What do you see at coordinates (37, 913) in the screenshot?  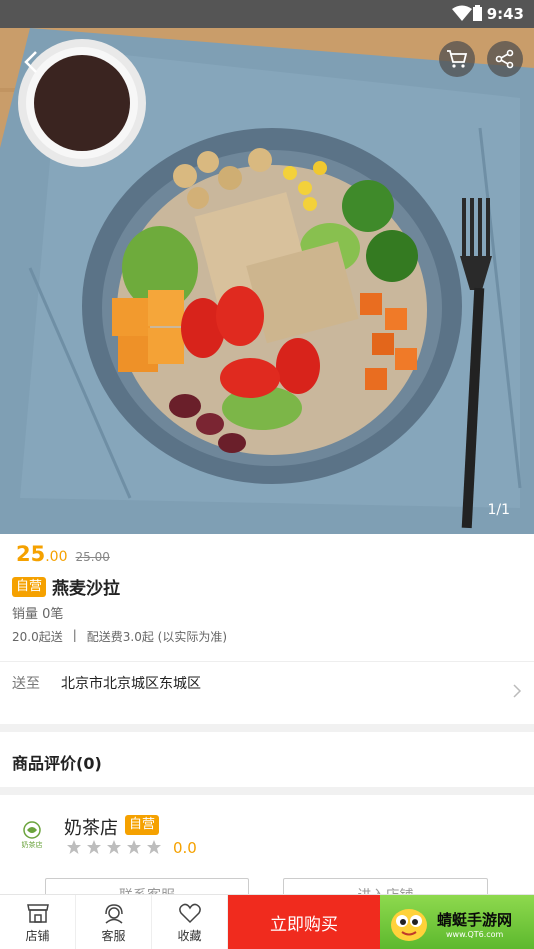 I see `store-icon` at bounding box center [37, 913].